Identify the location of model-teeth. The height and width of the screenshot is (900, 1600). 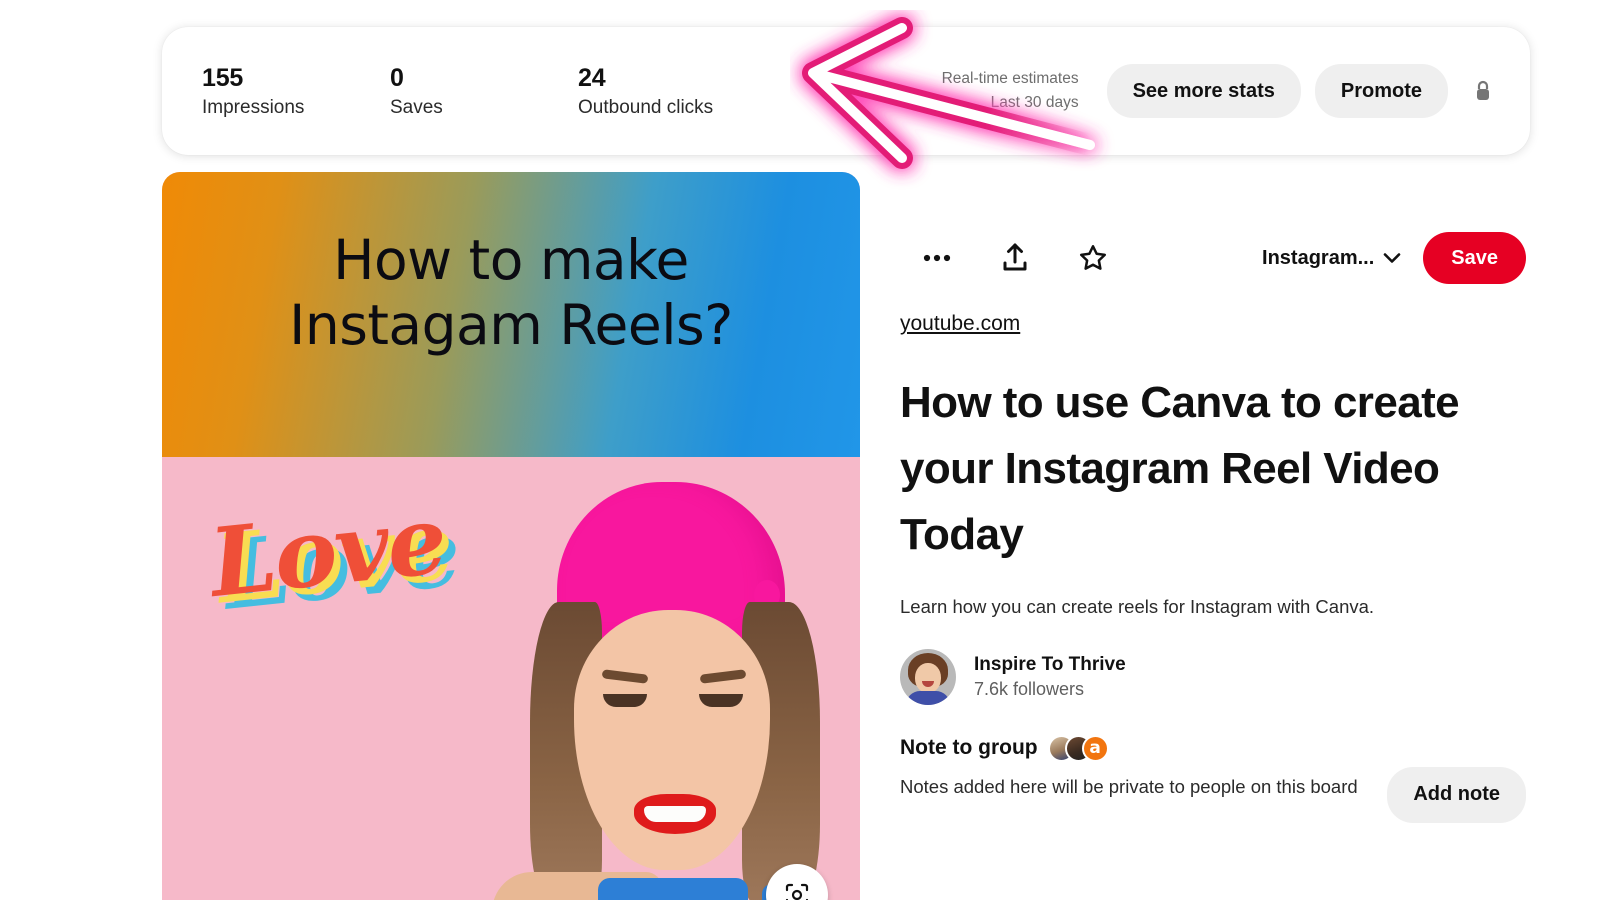
(675, 814).